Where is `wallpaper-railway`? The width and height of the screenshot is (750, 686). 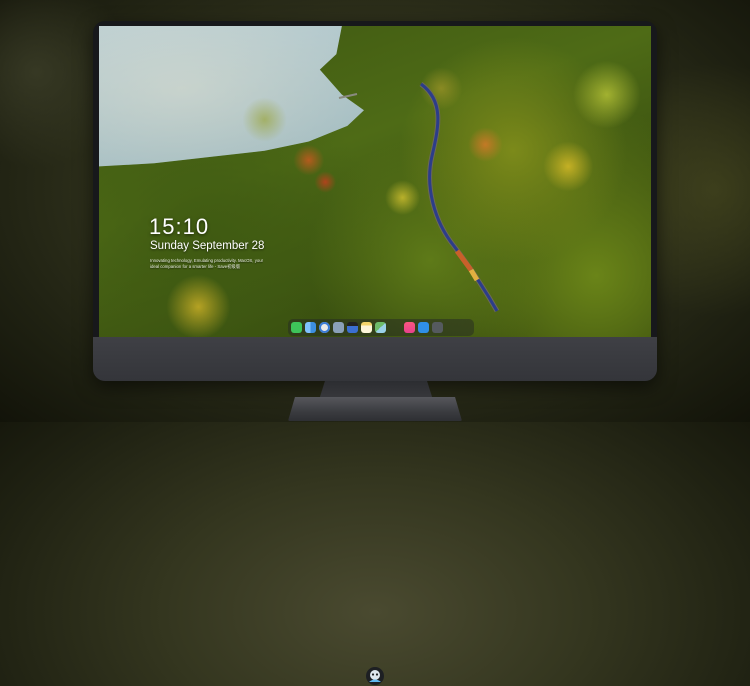 wallpaper-railway is located at coordinates (419, 197).